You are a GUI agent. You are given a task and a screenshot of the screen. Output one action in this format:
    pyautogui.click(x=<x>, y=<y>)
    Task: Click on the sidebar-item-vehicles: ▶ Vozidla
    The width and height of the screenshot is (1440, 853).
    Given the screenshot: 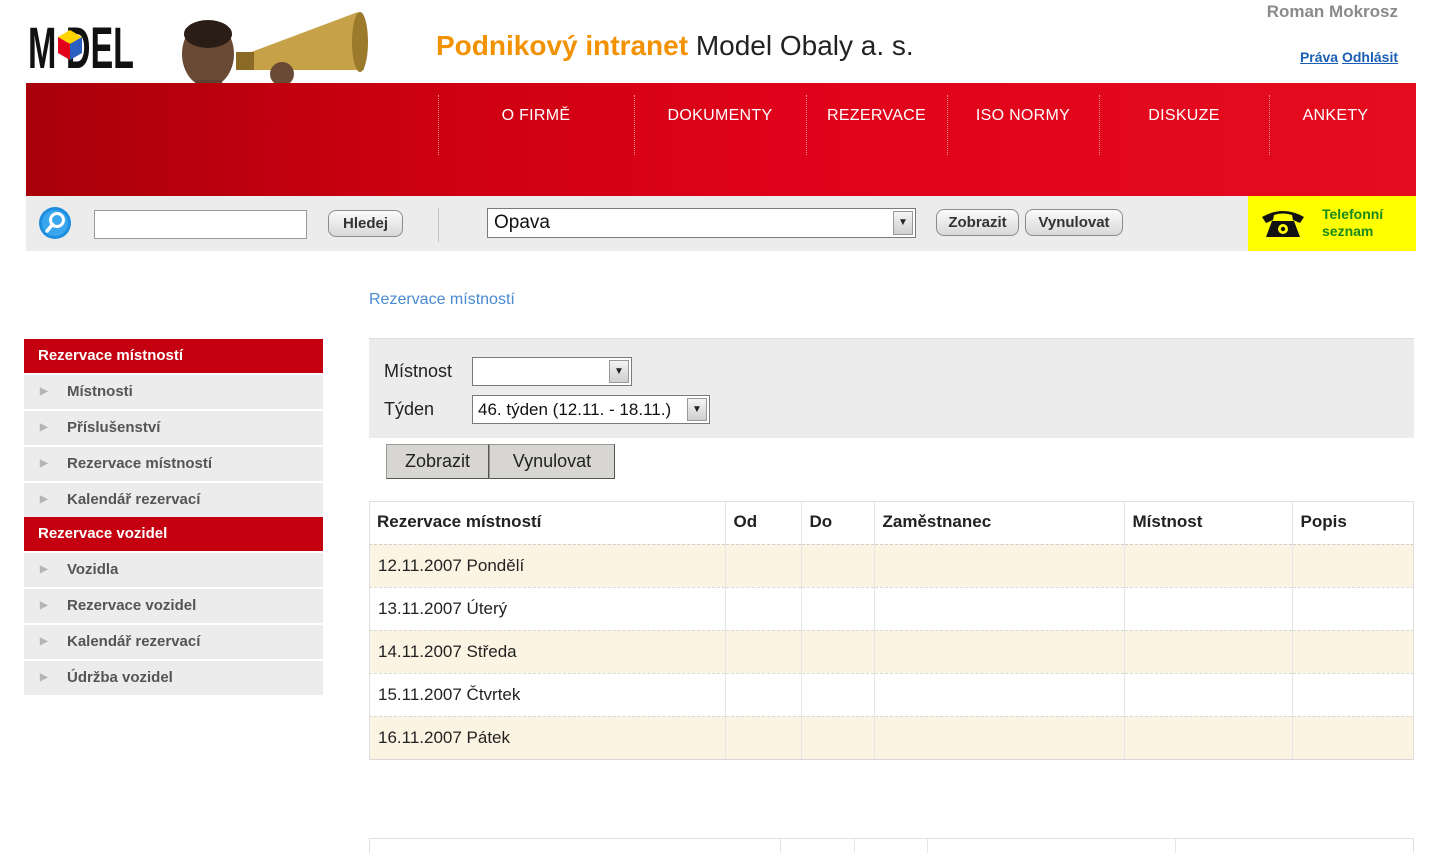 What is the action you would take?
    pyautogui.click(x=173, y=569)
    